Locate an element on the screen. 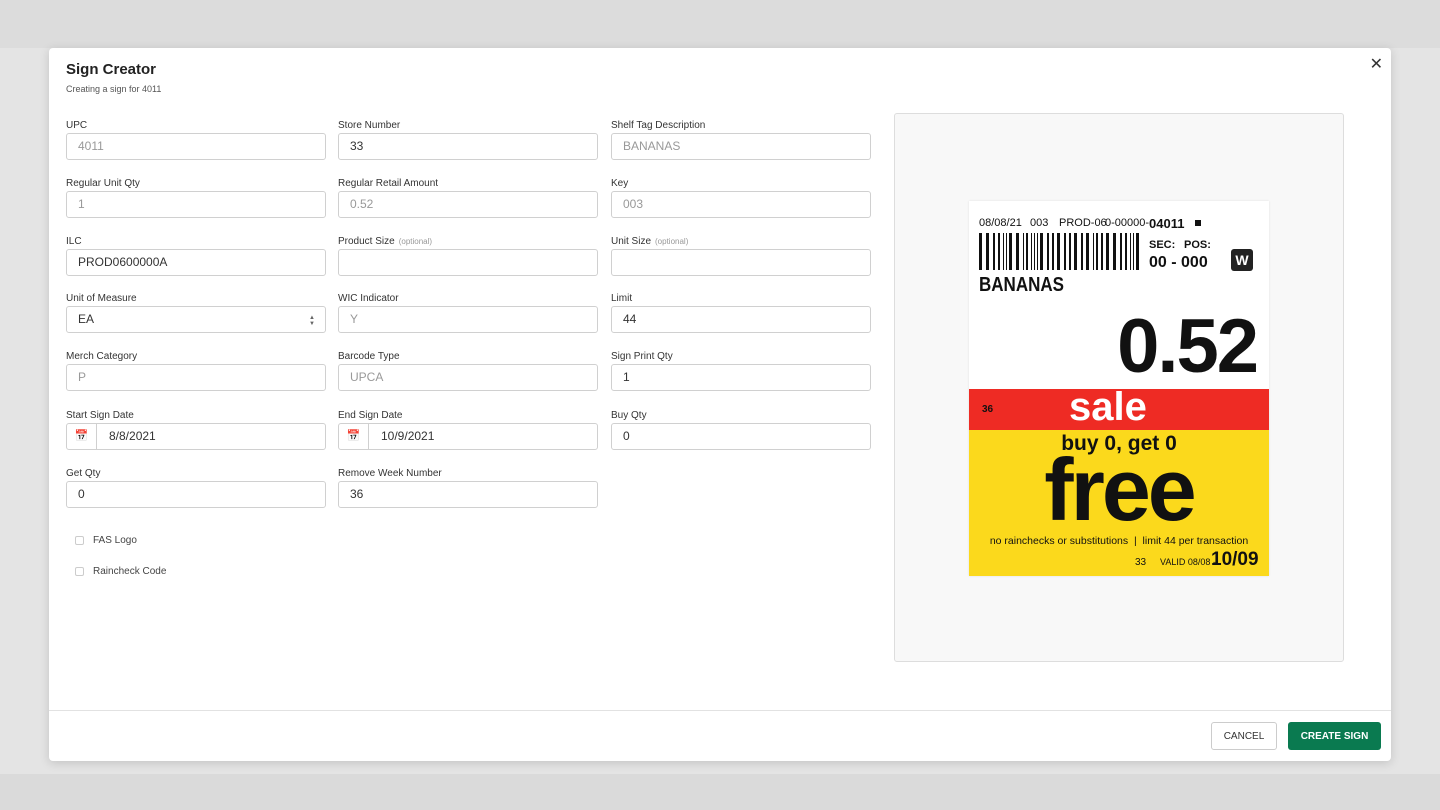 The width and height of the screenshot is (1440, 810). checkbox-raincheck-code: Raincheck Code is located at coordinates (120, 571).